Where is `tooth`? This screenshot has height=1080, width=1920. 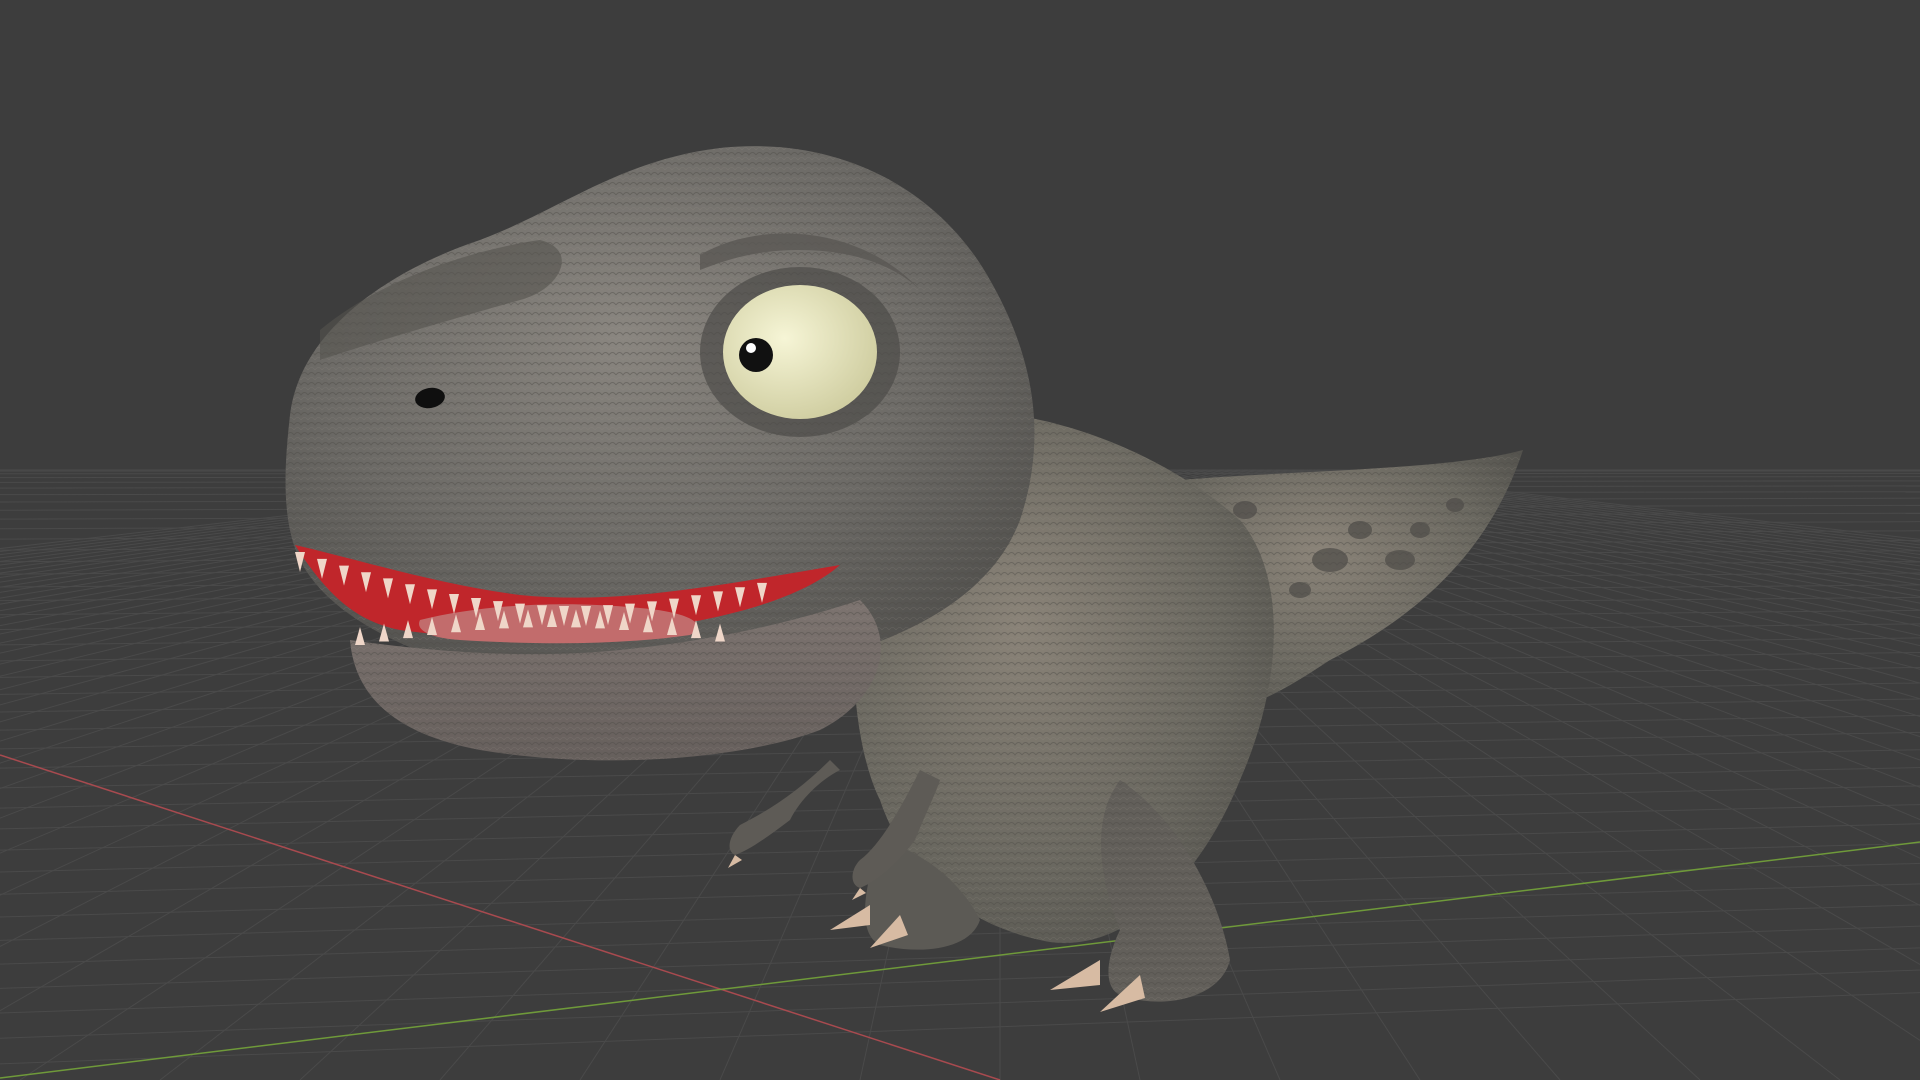 tooth is located at coordinates (360, 636).